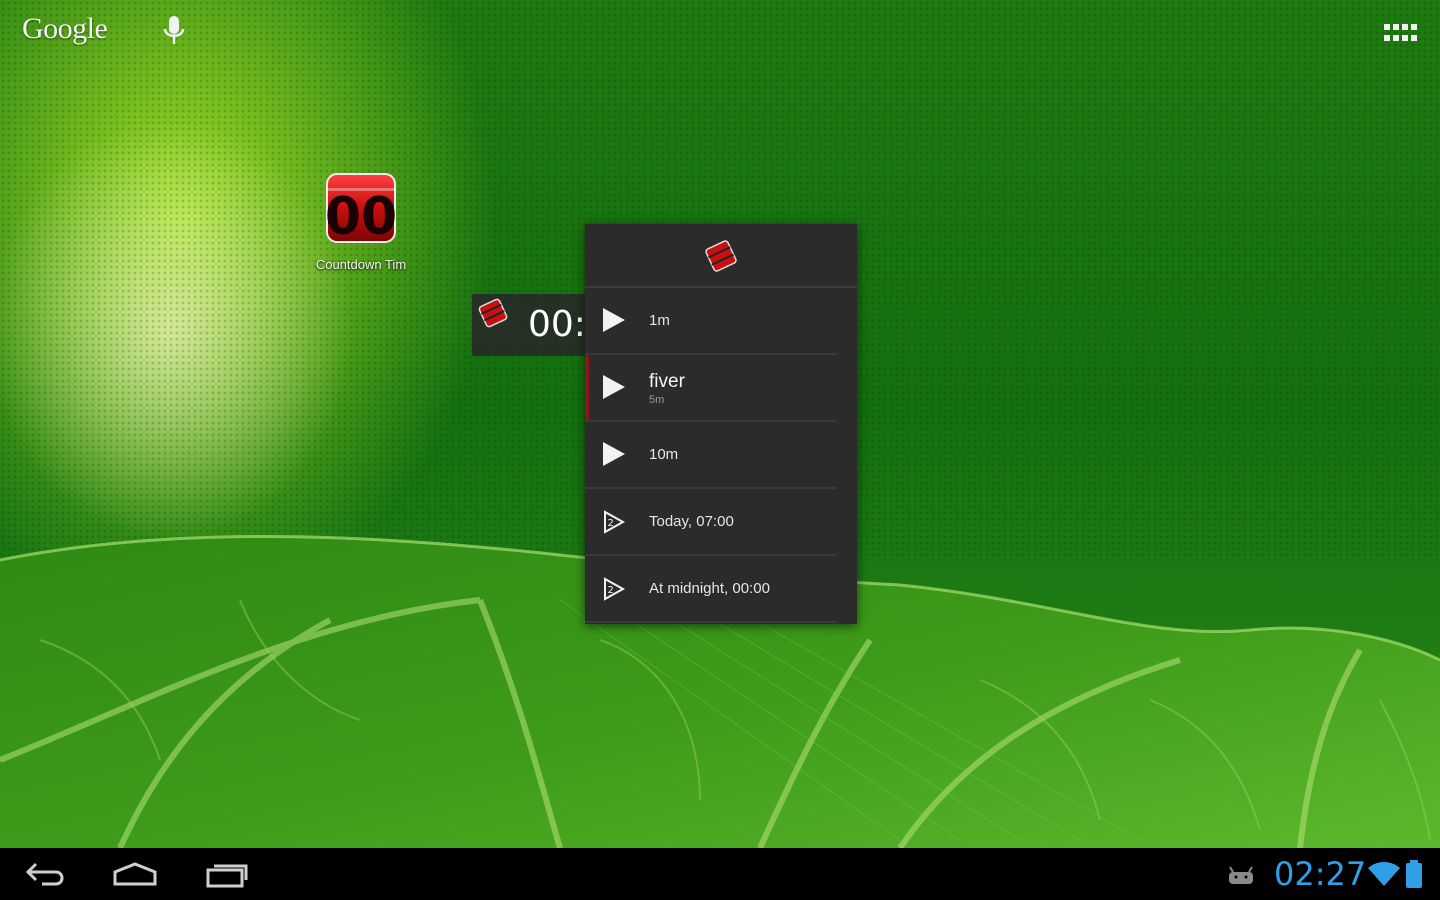 Image resolution: width=1440 pixels, height=900 pixels. I want to click on timer-item-10m: 10m, so click(711, 455).